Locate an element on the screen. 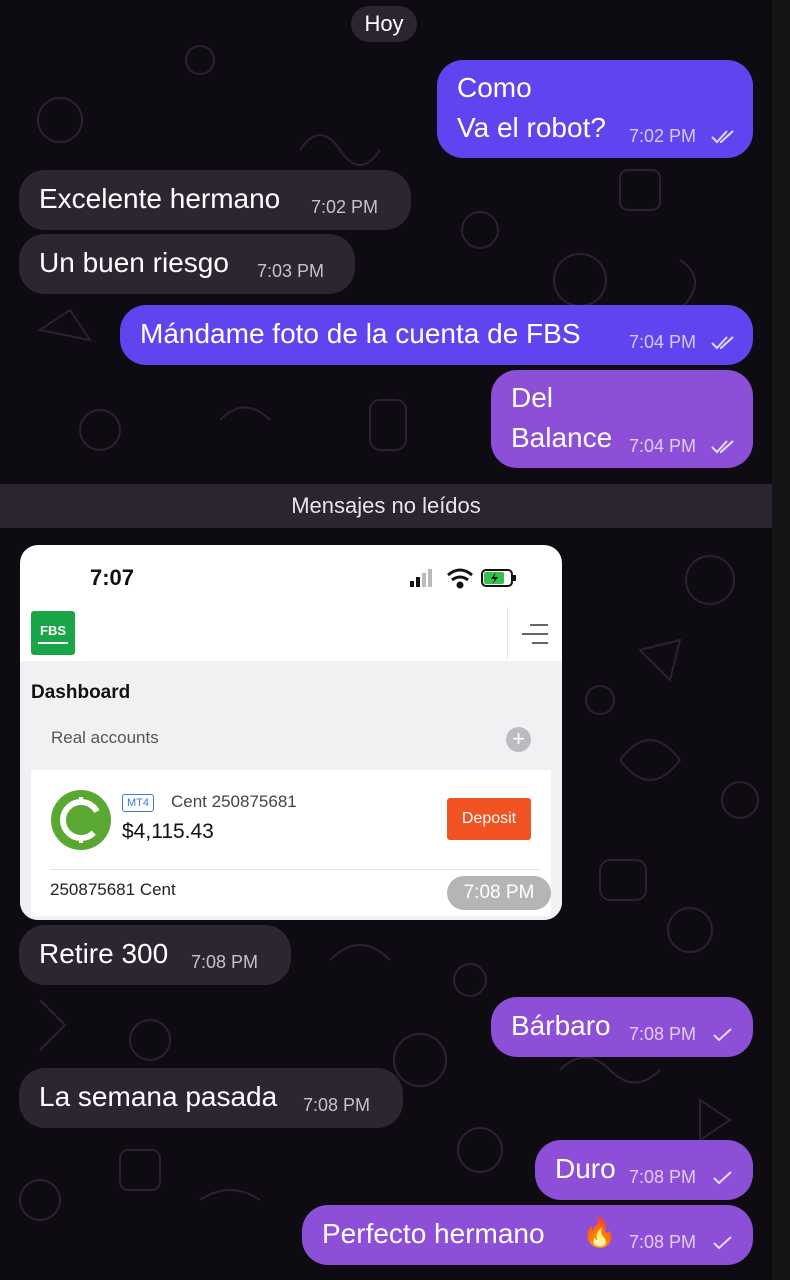 The width and height of the screenshot is (790, 1280). message-time: 7:03 PM is located at coordinates (291, 271).